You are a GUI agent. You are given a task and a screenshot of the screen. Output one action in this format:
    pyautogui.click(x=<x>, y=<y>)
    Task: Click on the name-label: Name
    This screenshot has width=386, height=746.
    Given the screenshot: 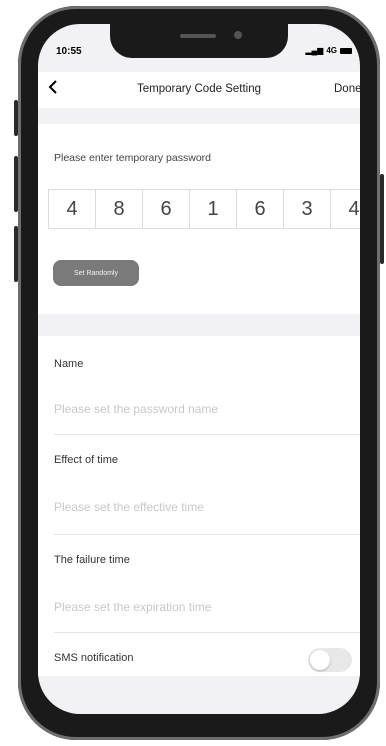 What is the action you would take?
    pyautogui.click(x=69, y=364)
    